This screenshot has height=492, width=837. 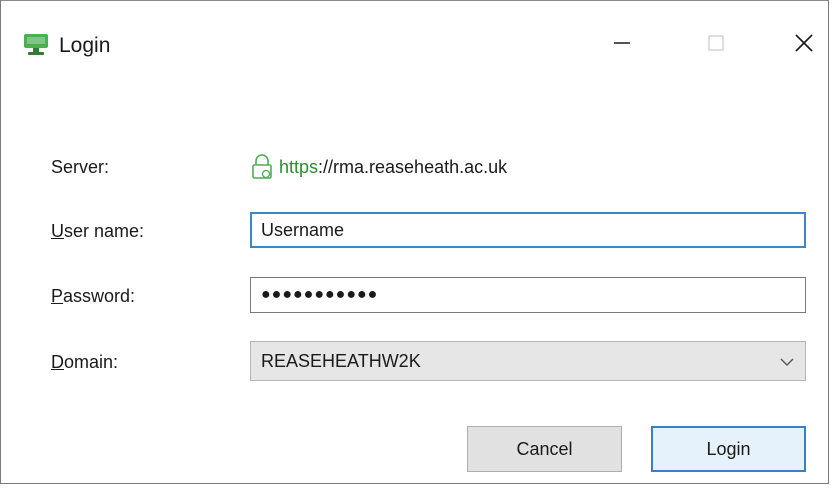 I want to click on server-address: https://rma.reaseheath.ac.uk, so click(x=379, y=167).